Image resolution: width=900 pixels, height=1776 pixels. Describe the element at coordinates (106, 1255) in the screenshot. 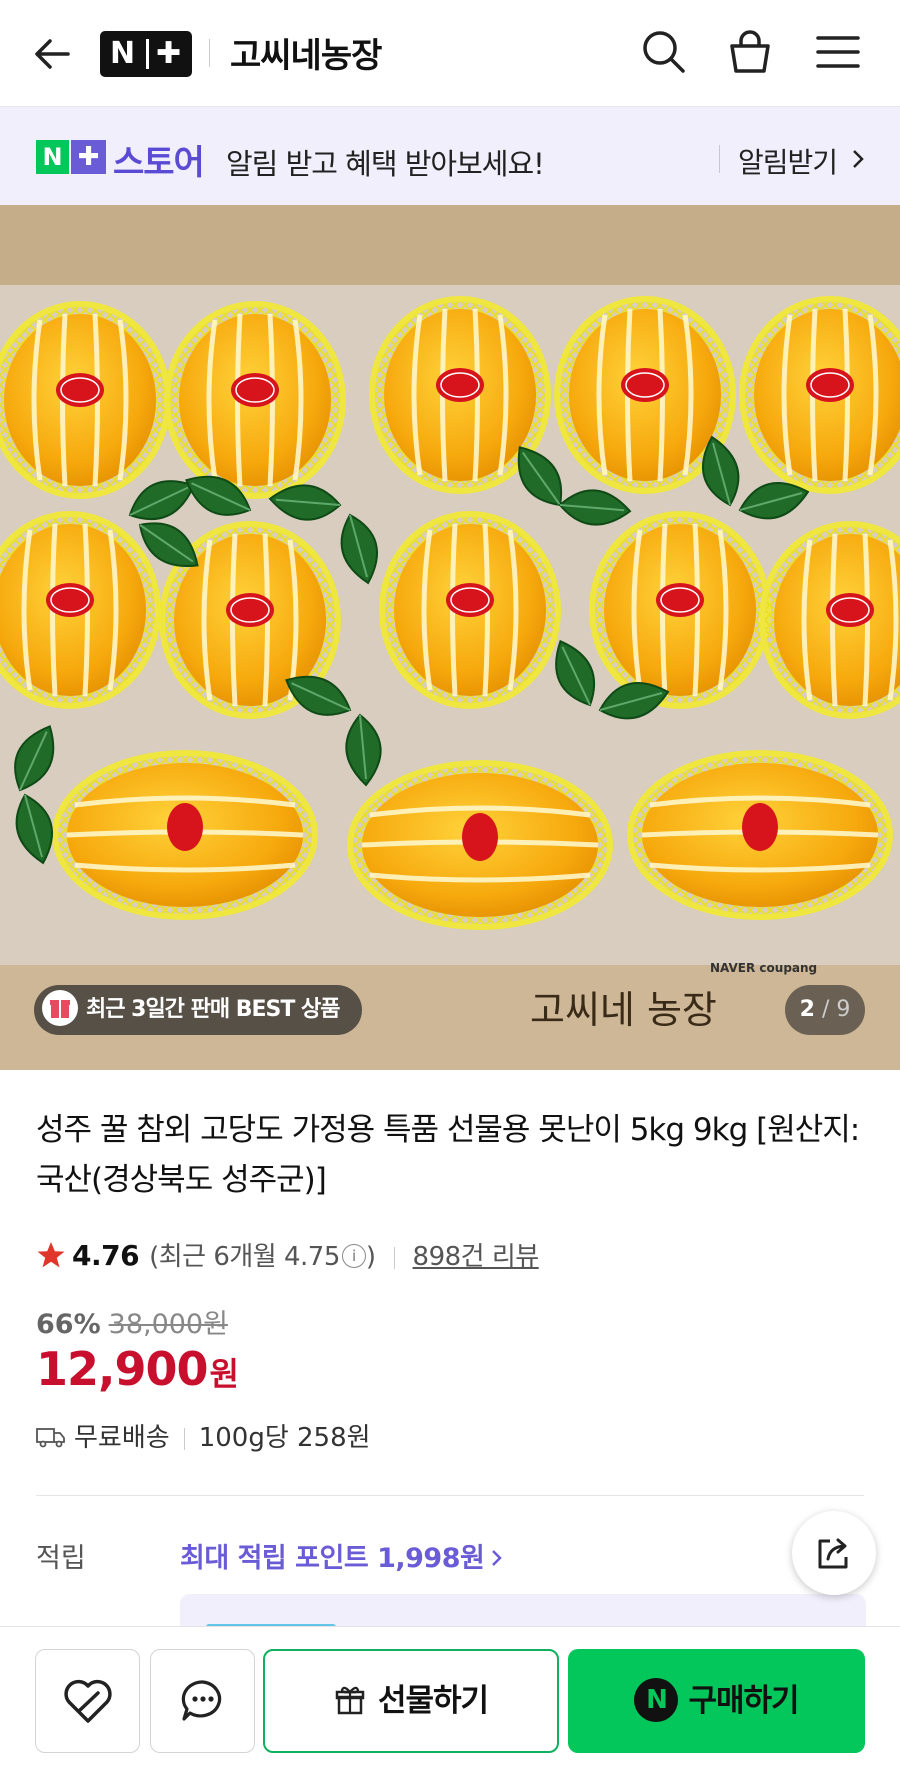

I see `rating-value: 4.76` at that location.